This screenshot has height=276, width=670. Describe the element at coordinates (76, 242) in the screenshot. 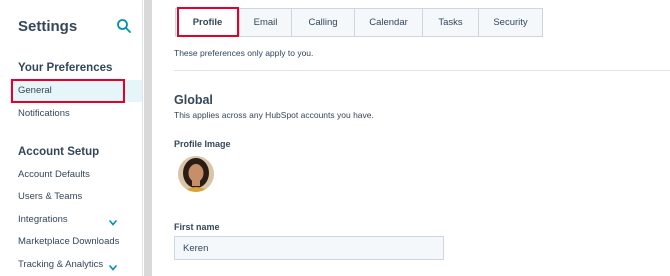

I see `sidebar-item-marketplace-downloads: Marketplace Downloads` at that location.